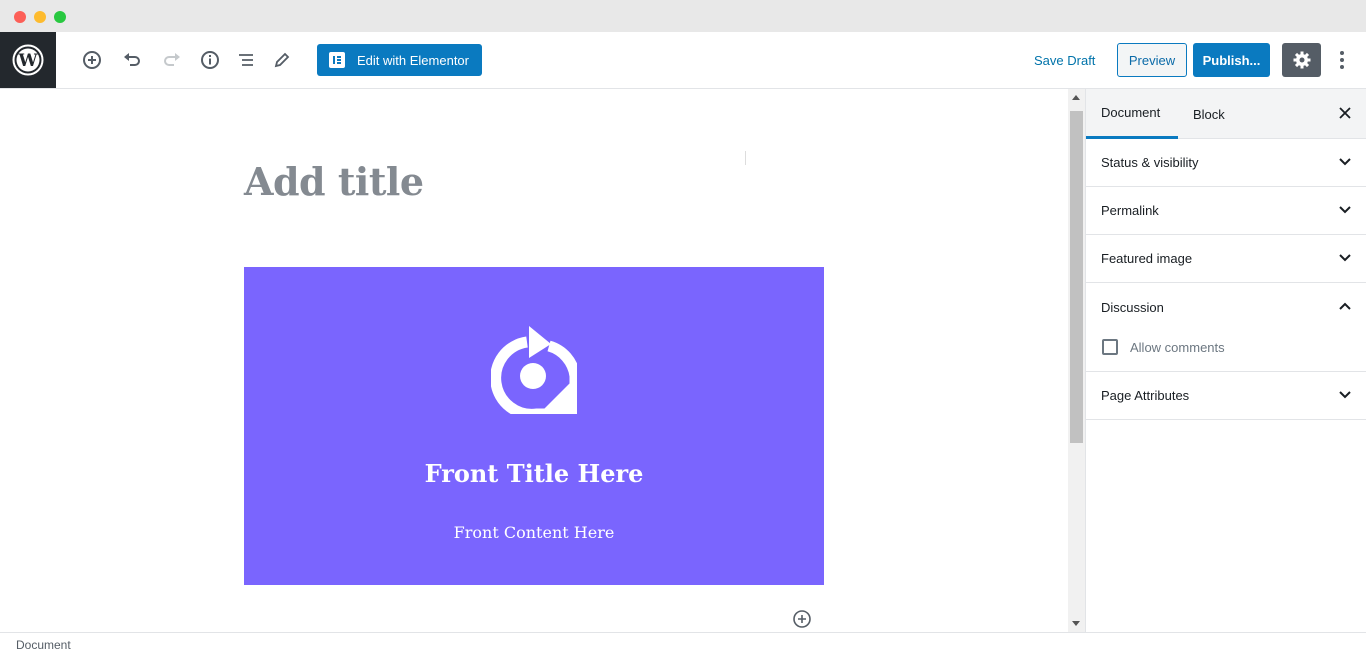  I want to click on panel-label: Permalink, so click(1130, 210).